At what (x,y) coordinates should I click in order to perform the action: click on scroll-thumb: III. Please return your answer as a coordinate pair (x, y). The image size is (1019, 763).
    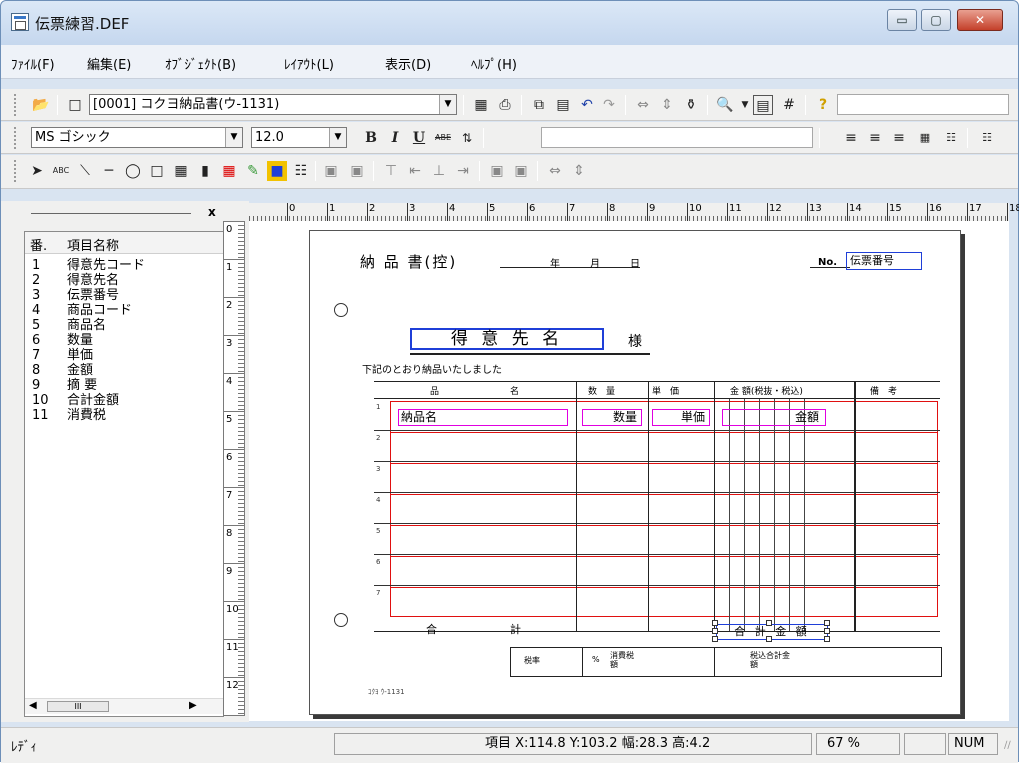
    Looking at the image, I should click on (78, 706).